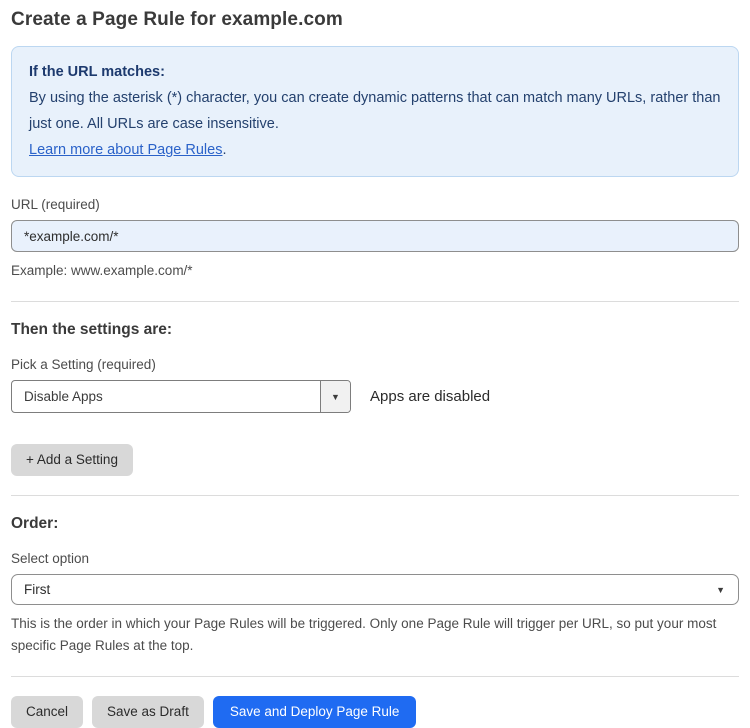  I want to click on learn-more-link: Learn more about Page Rules, so click(125, 150).